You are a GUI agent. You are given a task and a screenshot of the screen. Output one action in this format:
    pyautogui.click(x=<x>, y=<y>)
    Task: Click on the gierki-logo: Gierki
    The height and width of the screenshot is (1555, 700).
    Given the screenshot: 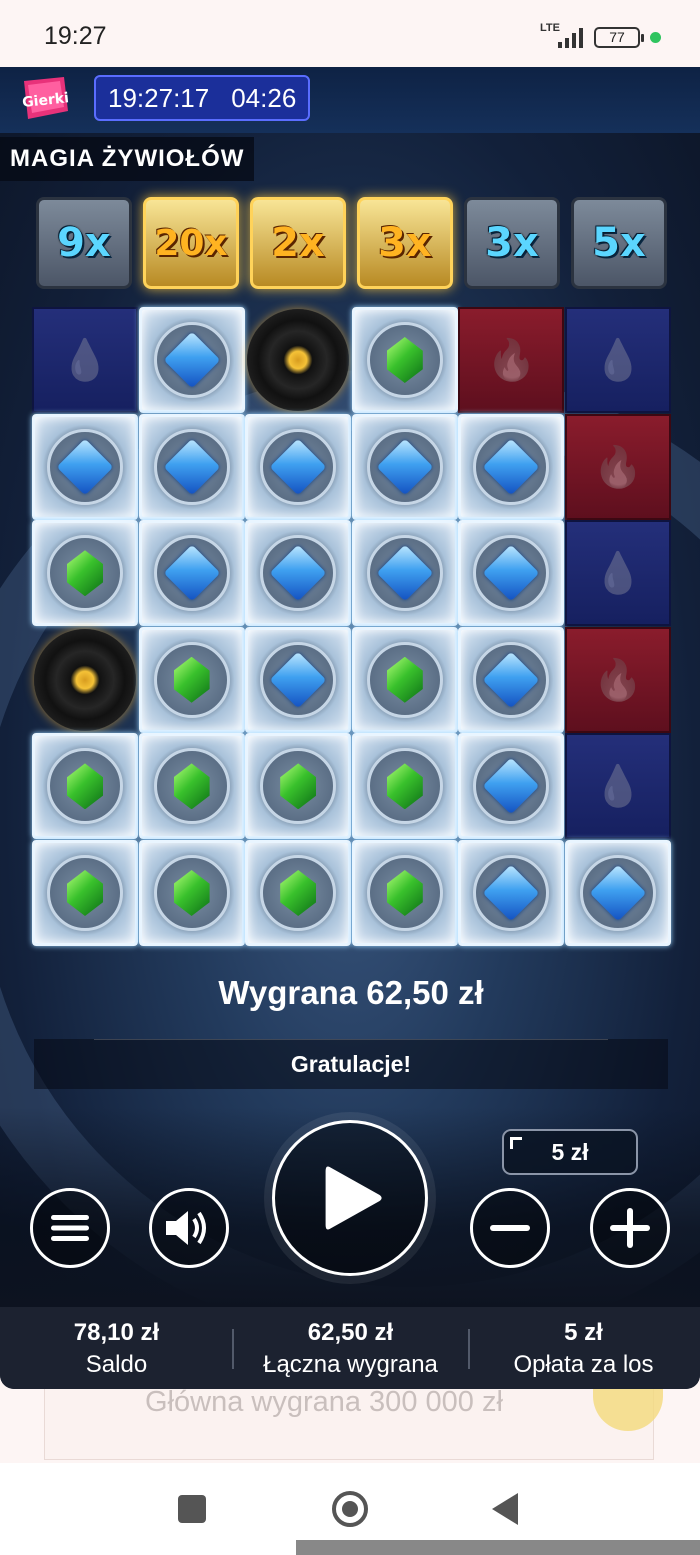 What is the action you would take?
    pyautogui.click(x=45, y=98)
    